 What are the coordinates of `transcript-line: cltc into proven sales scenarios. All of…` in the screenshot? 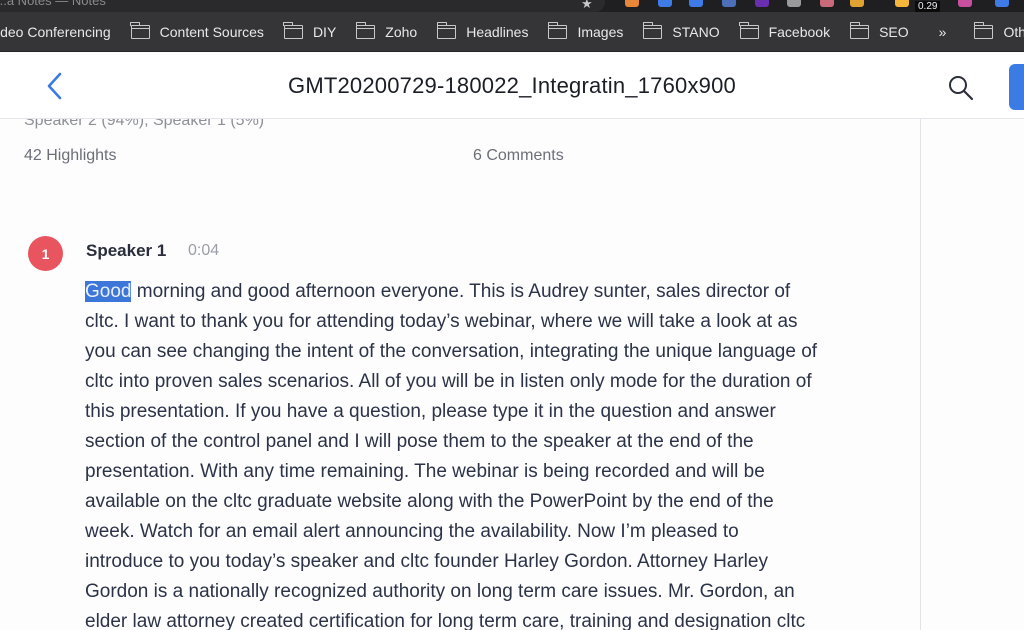 It's located at (448, 381).